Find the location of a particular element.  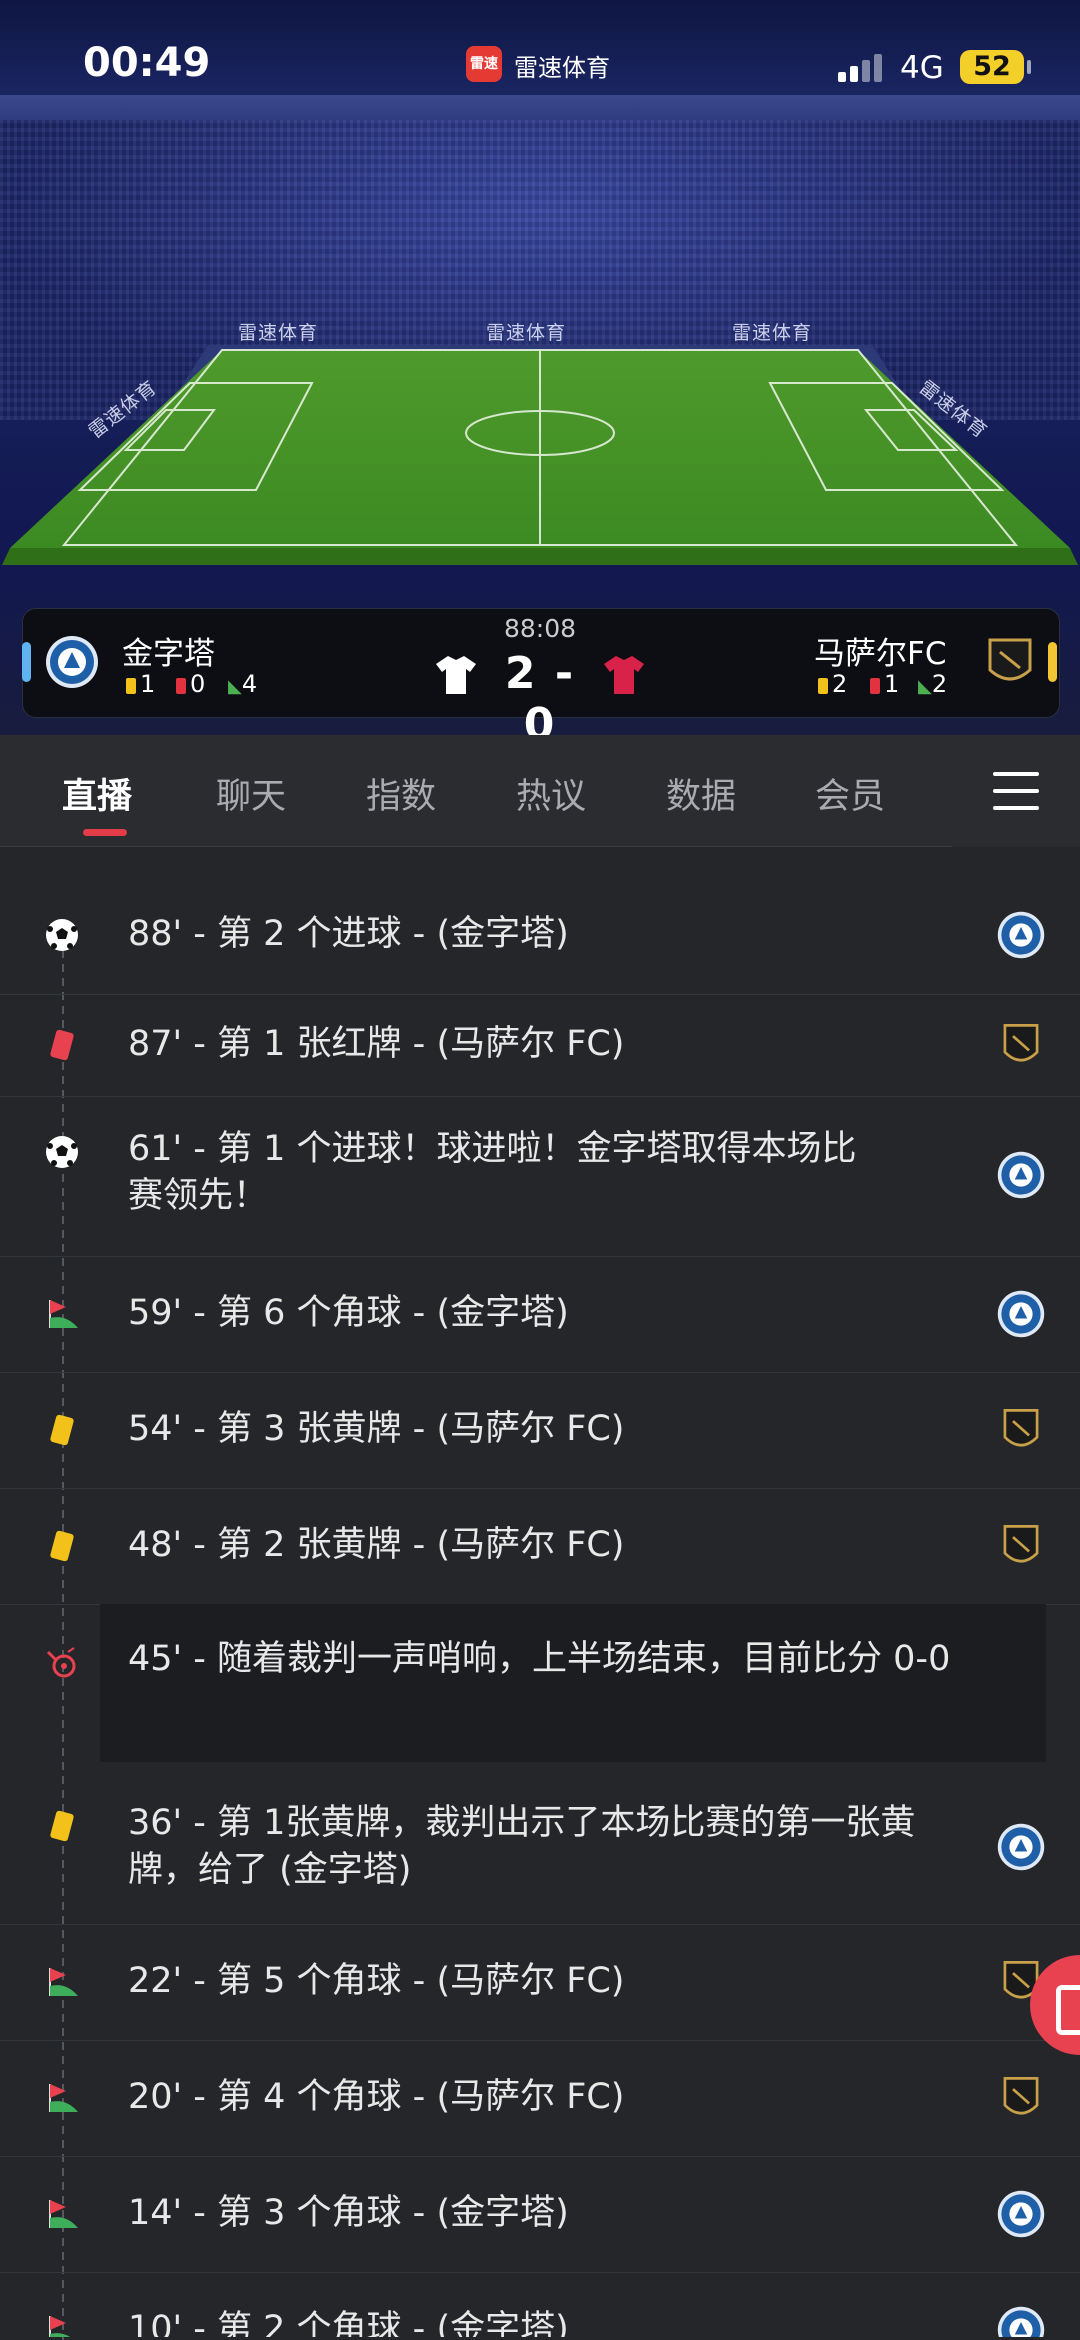

home-team-logo-icon is located at coordinates (72, 662).